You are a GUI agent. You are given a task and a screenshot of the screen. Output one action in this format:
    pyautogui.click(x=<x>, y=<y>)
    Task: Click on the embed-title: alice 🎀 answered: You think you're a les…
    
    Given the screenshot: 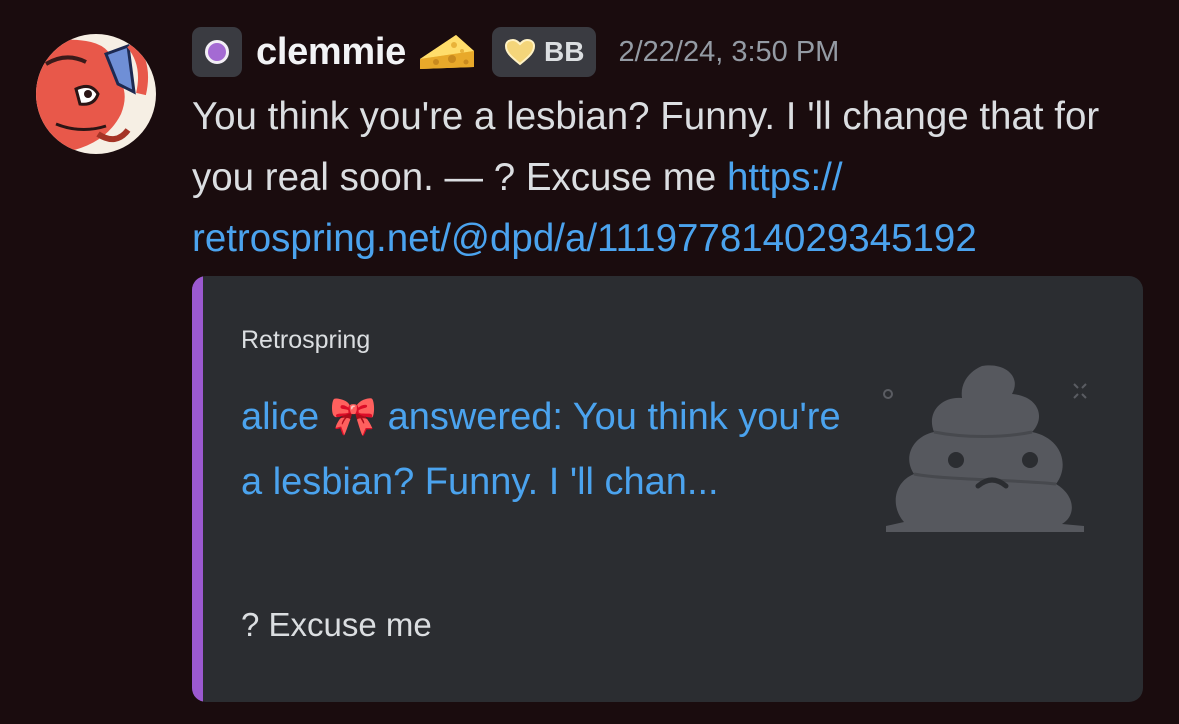 What is the action you would take?
    pyautogui.click(x=541, y=450)
    